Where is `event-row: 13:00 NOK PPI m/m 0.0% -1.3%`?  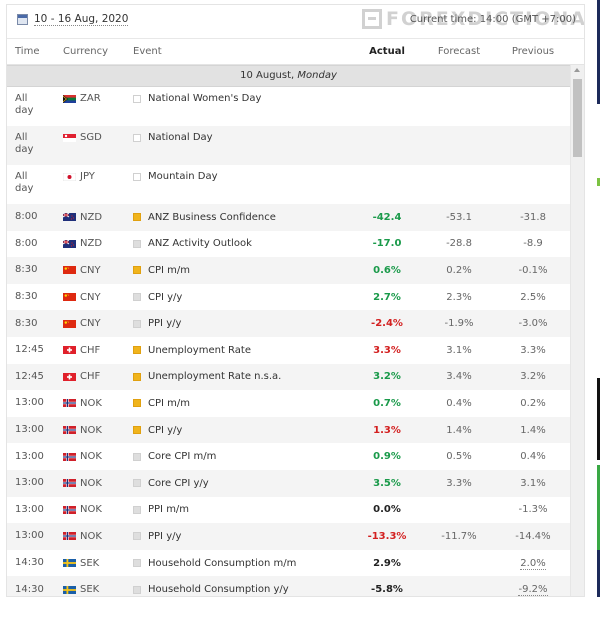 event-row: 13:00 NOK PPI m/m 0.0% -1.3% is located at coordinates (288, 510).